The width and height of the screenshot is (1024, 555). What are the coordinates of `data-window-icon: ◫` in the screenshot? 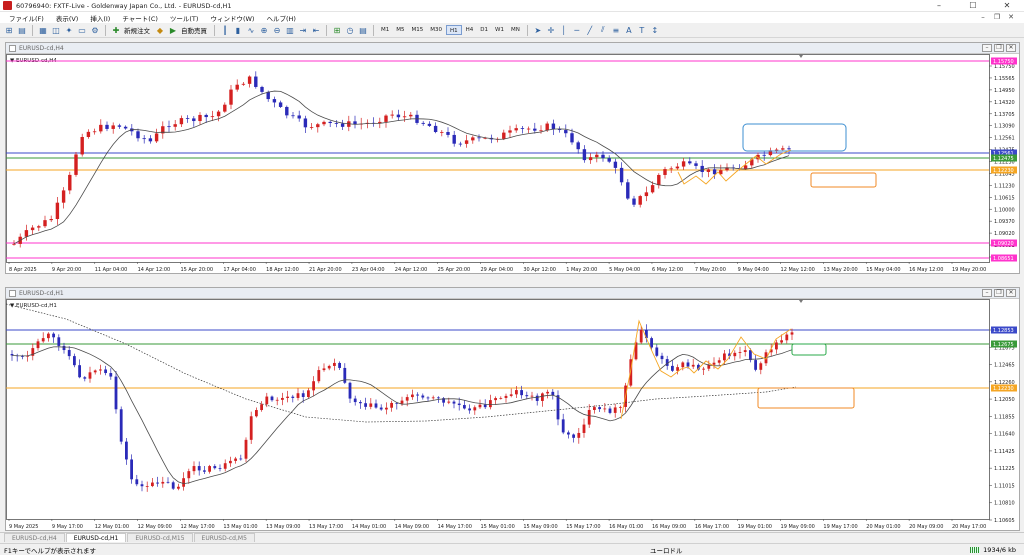 It's located at (56, 30).